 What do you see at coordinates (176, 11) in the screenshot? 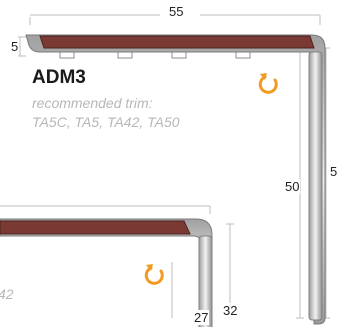
I see `dimension-top-width: 55` at bounding box center [176, 11].